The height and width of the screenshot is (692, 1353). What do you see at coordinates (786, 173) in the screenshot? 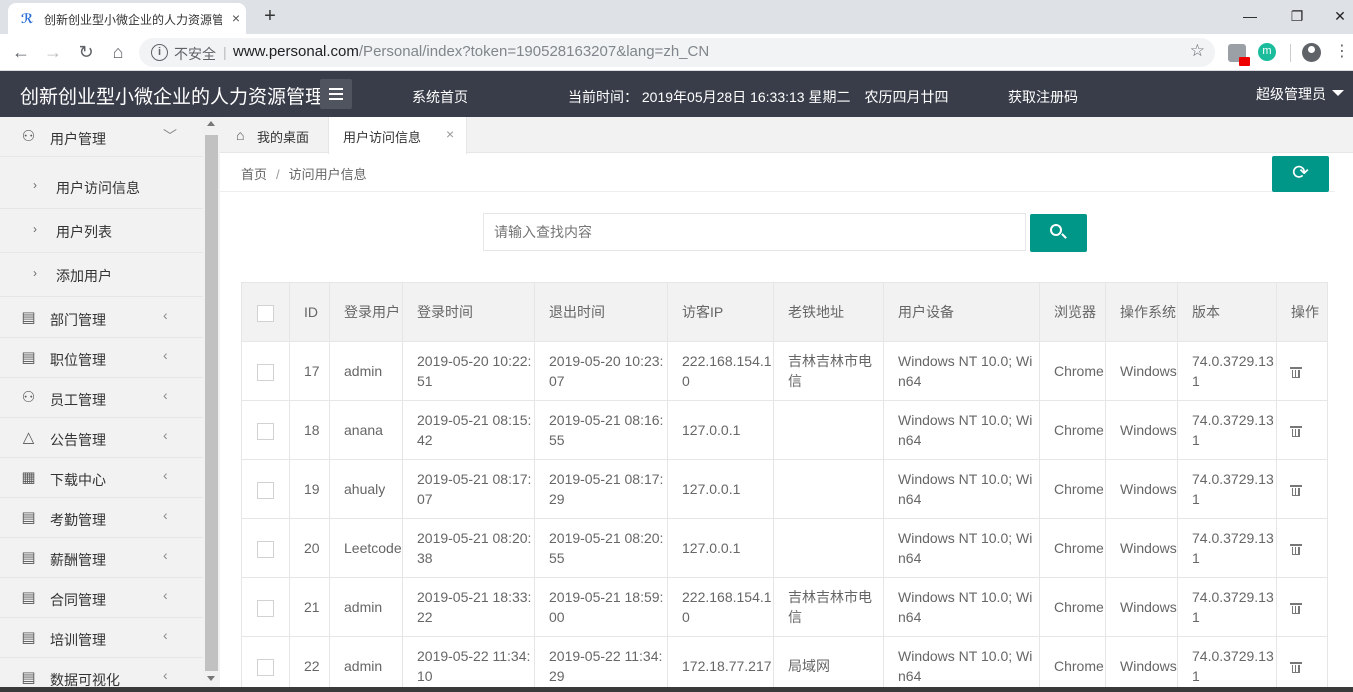
I see `breadcrumb-bar: 首页 / 访问用户信息` at bounding box center [786, 173].